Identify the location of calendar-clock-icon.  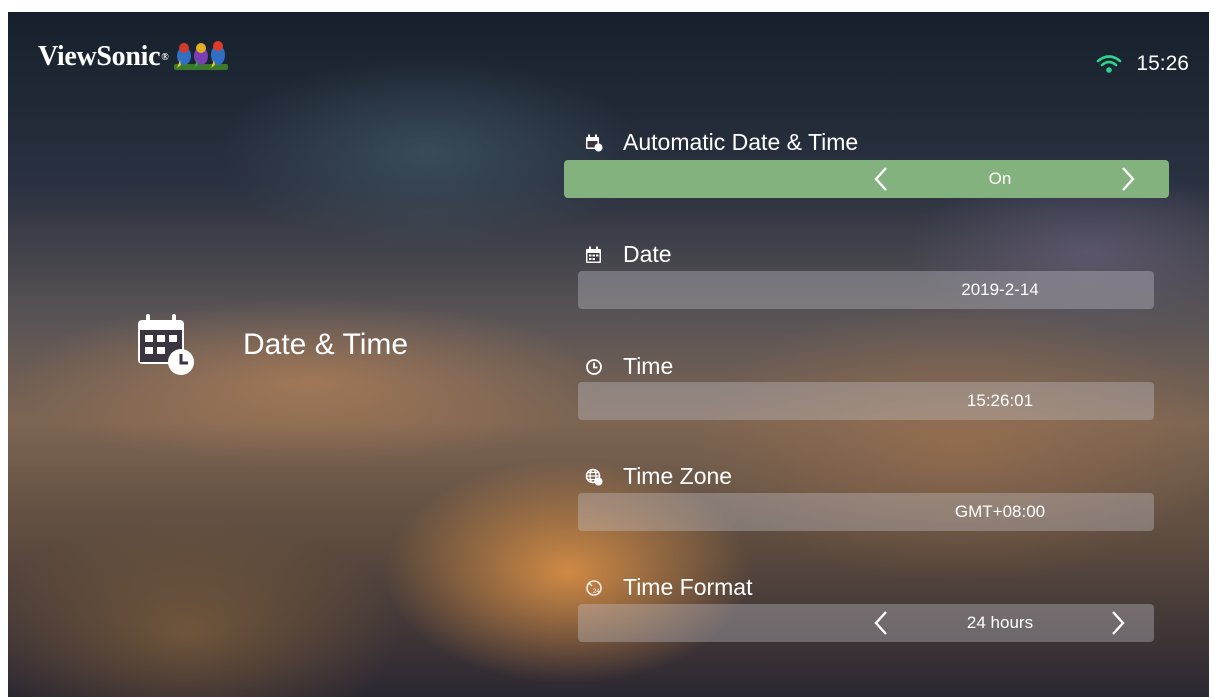
(166, 344).